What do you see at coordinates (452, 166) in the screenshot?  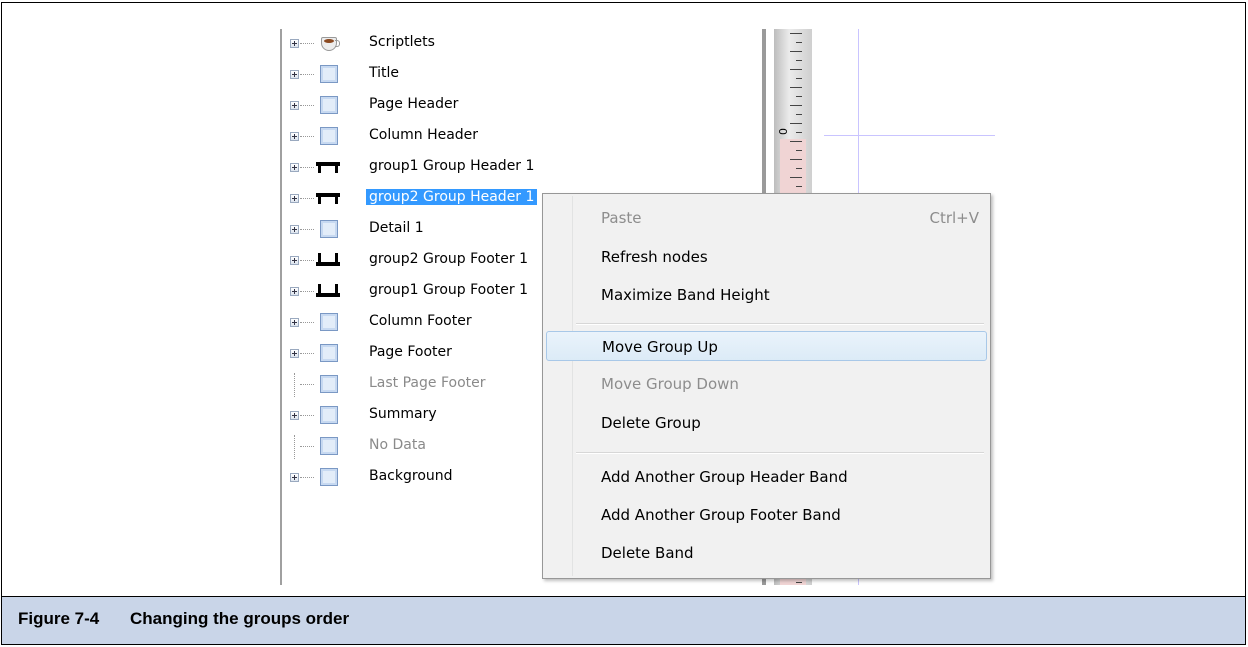 I see `tree-node-label: group1 Group Header 1` at bounding box center [452, 166].